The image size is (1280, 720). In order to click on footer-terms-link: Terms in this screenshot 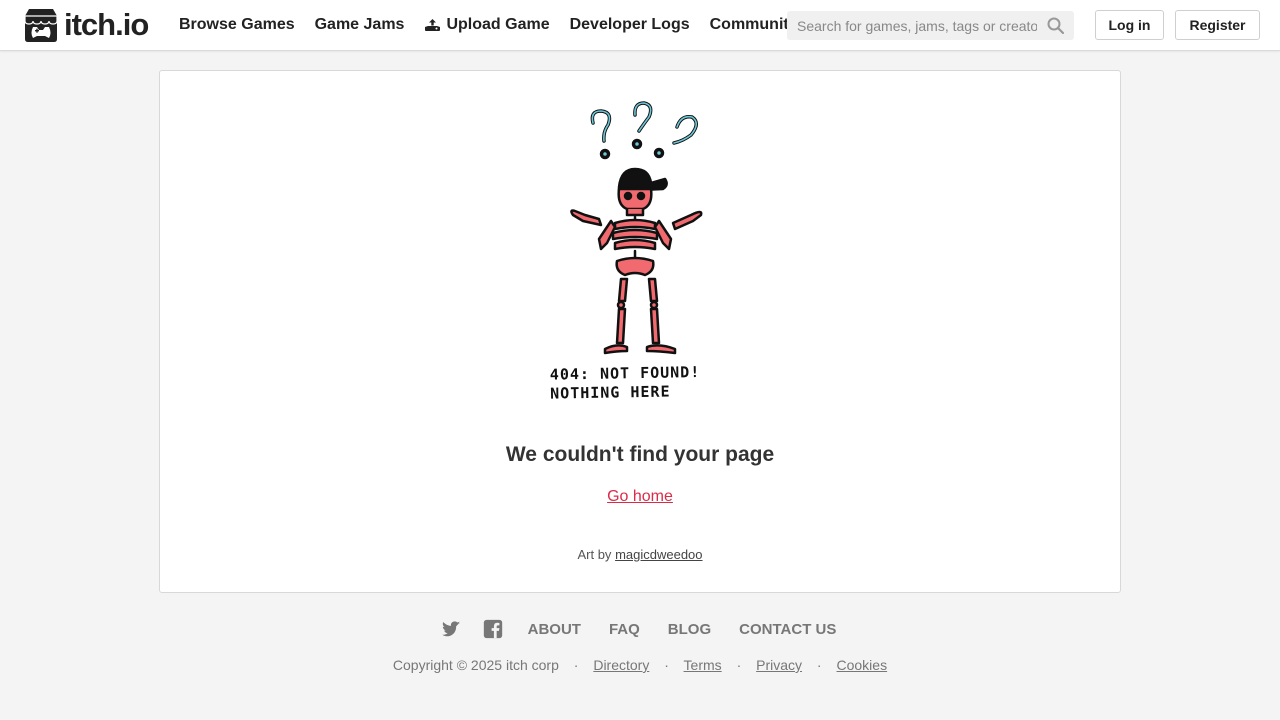, I will do `click(703, 665)`.